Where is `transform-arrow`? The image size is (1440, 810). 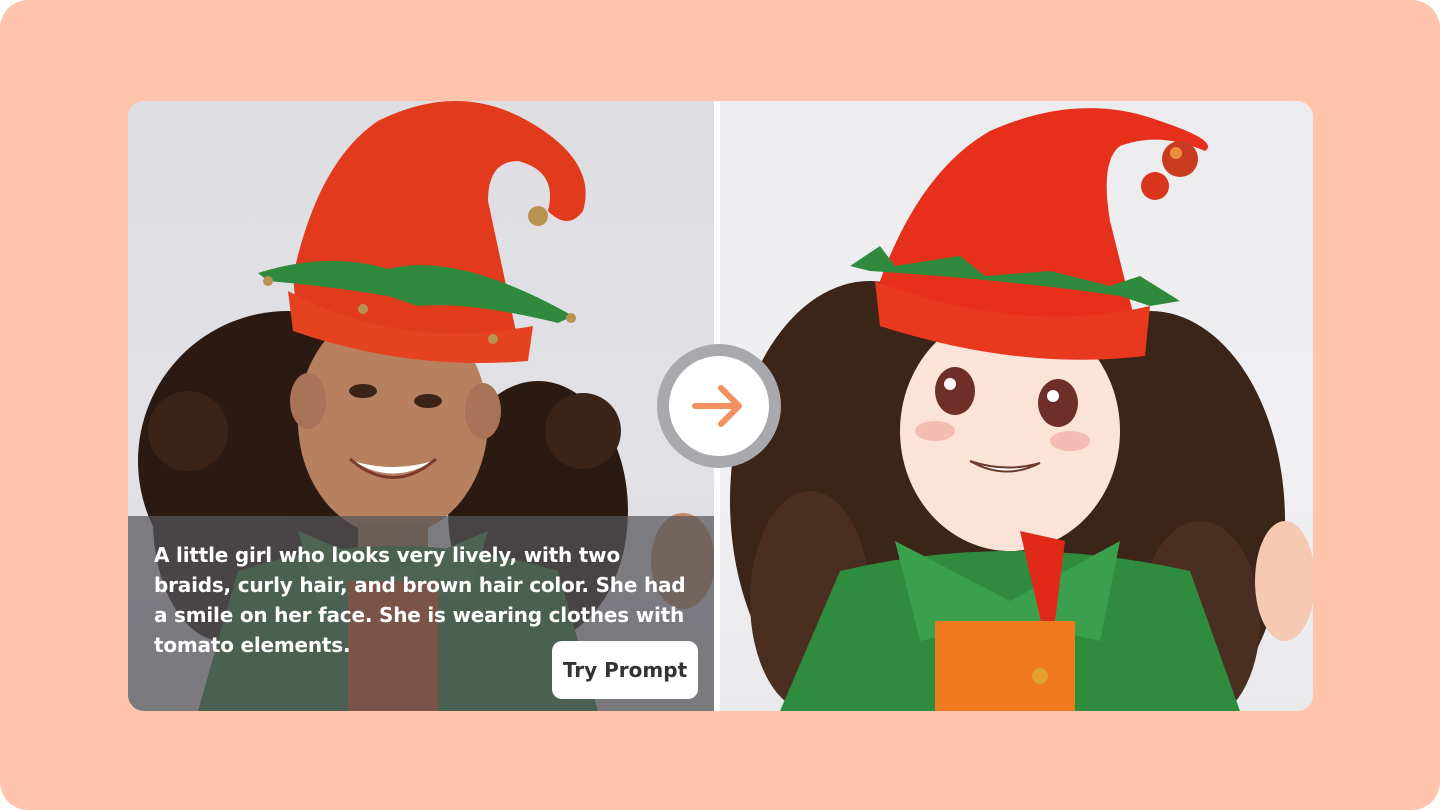 transform-arrow is located at coordinates (719, 406).